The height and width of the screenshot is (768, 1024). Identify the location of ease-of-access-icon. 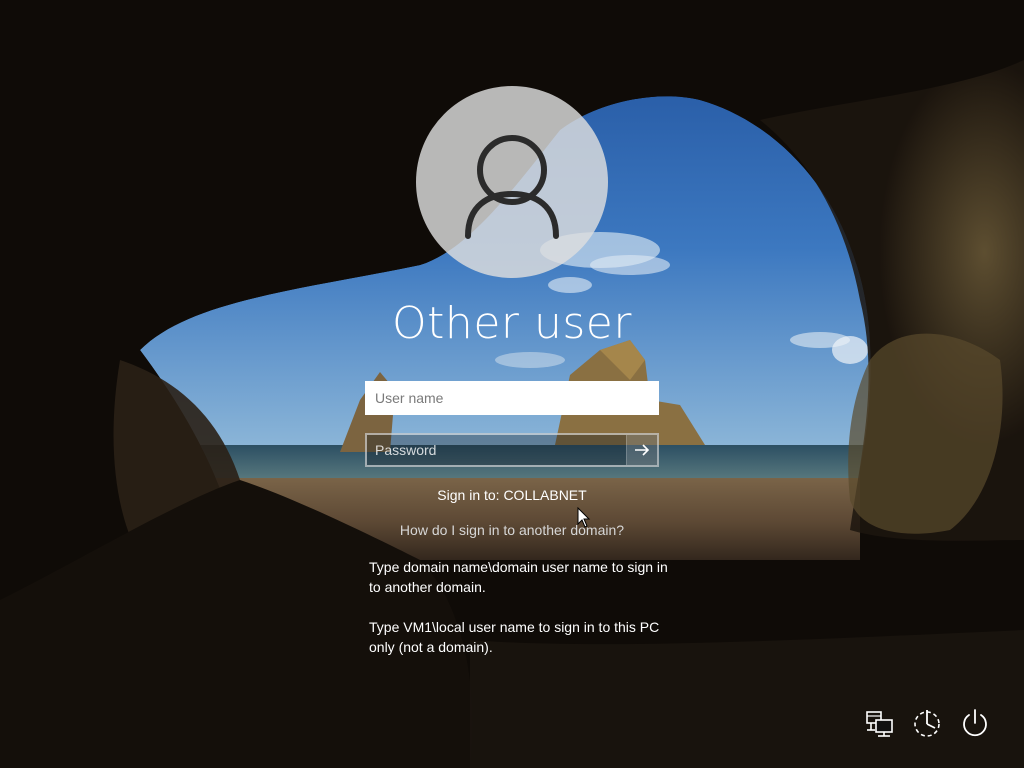
(927, 723).